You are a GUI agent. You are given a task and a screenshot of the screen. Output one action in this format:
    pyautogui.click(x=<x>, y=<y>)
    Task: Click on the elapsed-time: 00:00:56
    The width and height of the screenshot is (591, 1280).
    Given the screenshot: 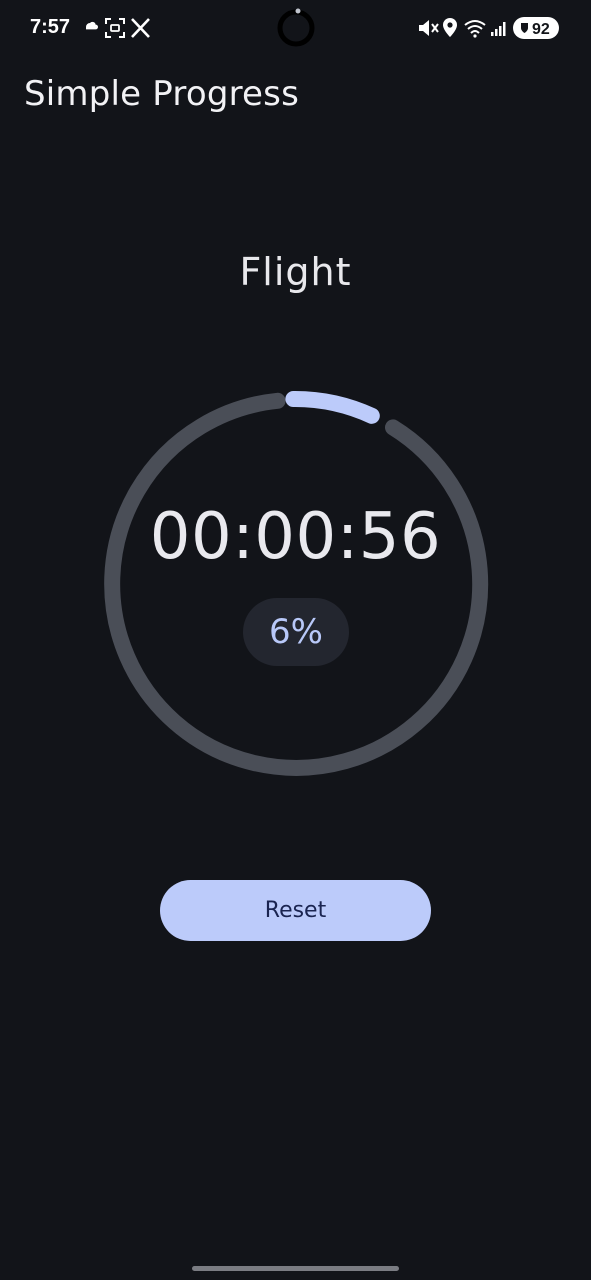 What is the action you would take?
    pyautogui.click(x=295, y=537)
    